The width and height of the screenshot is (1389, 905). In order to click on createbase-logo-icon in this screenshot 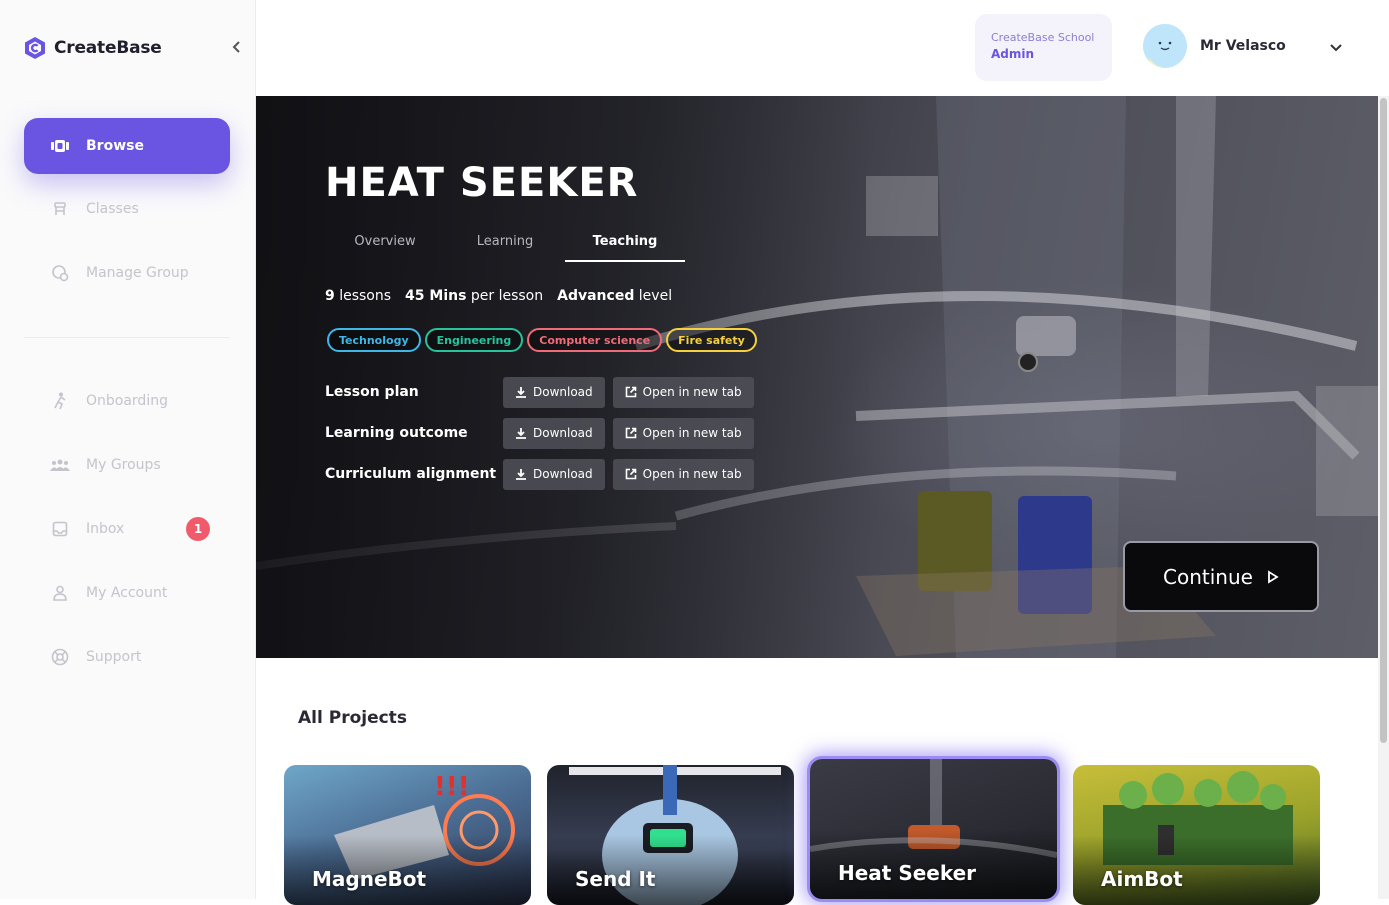, I will do `click(35, 48)`.